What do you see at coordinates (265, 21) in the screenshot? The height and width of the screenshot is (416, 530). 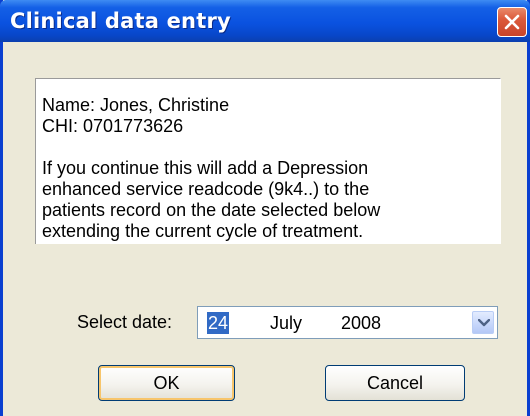 I see `title-bar: Clinical data entry` at bounding box center [265, 21].